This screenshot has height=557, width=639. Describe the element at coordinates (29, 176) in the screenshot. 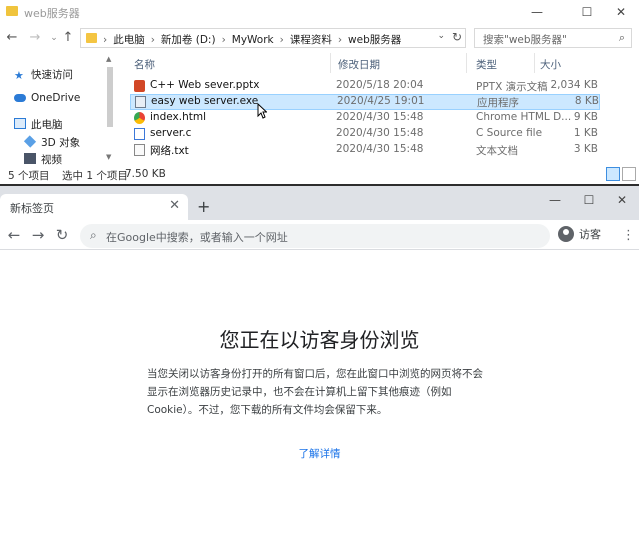

I see `item-count: 5 个项目` at that location.